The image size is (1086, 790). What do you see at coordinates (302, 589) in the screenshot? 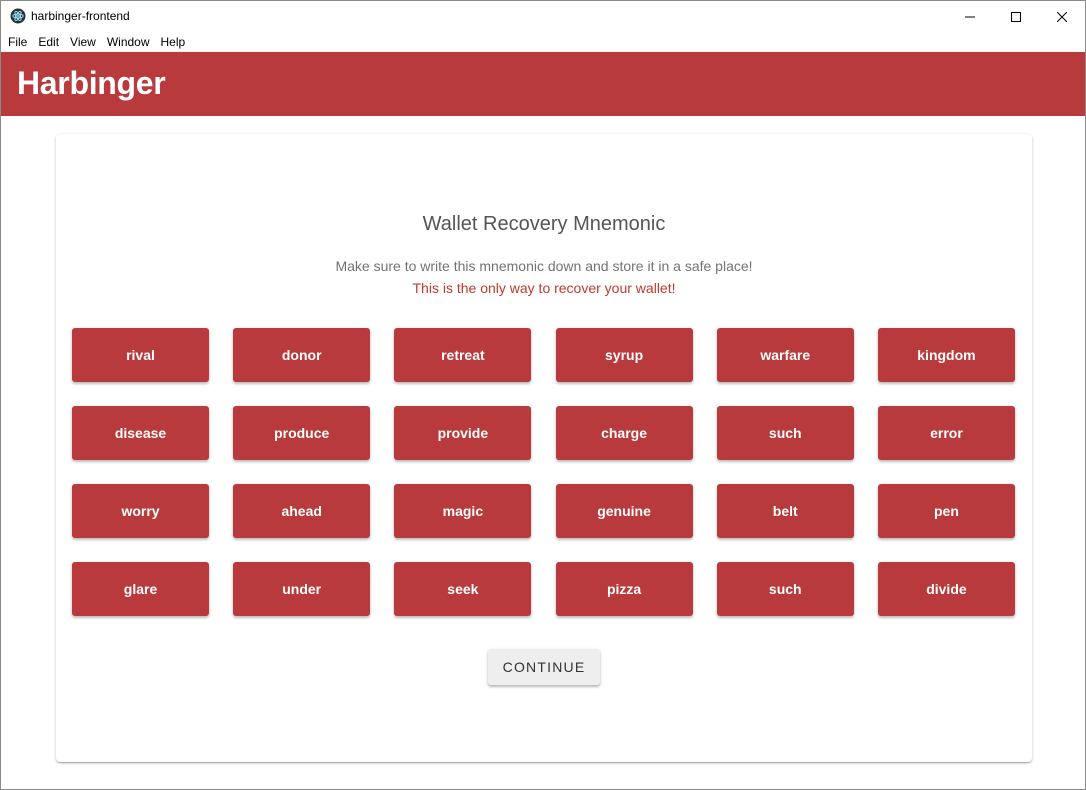
I see `mnemonic-word-20: under` at bounding box center [302, 589].